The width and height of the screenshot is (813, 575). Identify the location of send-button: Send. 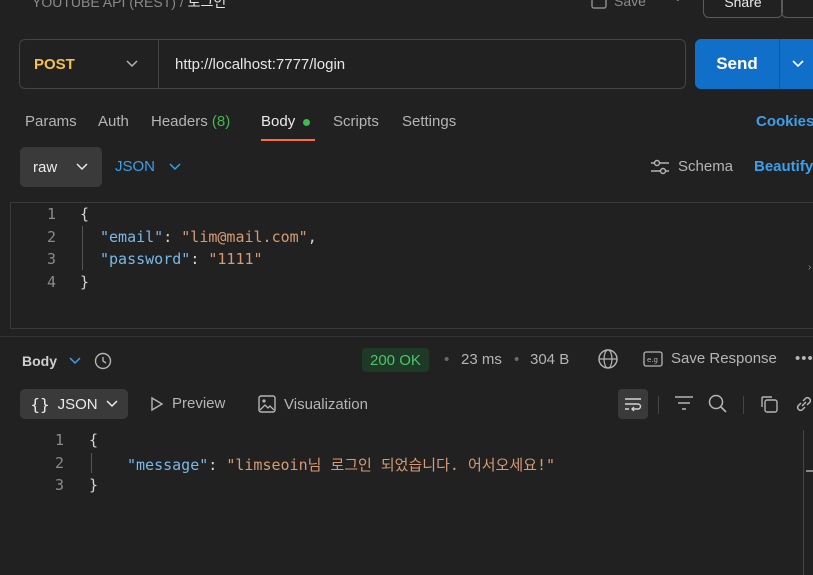
(754, 64).